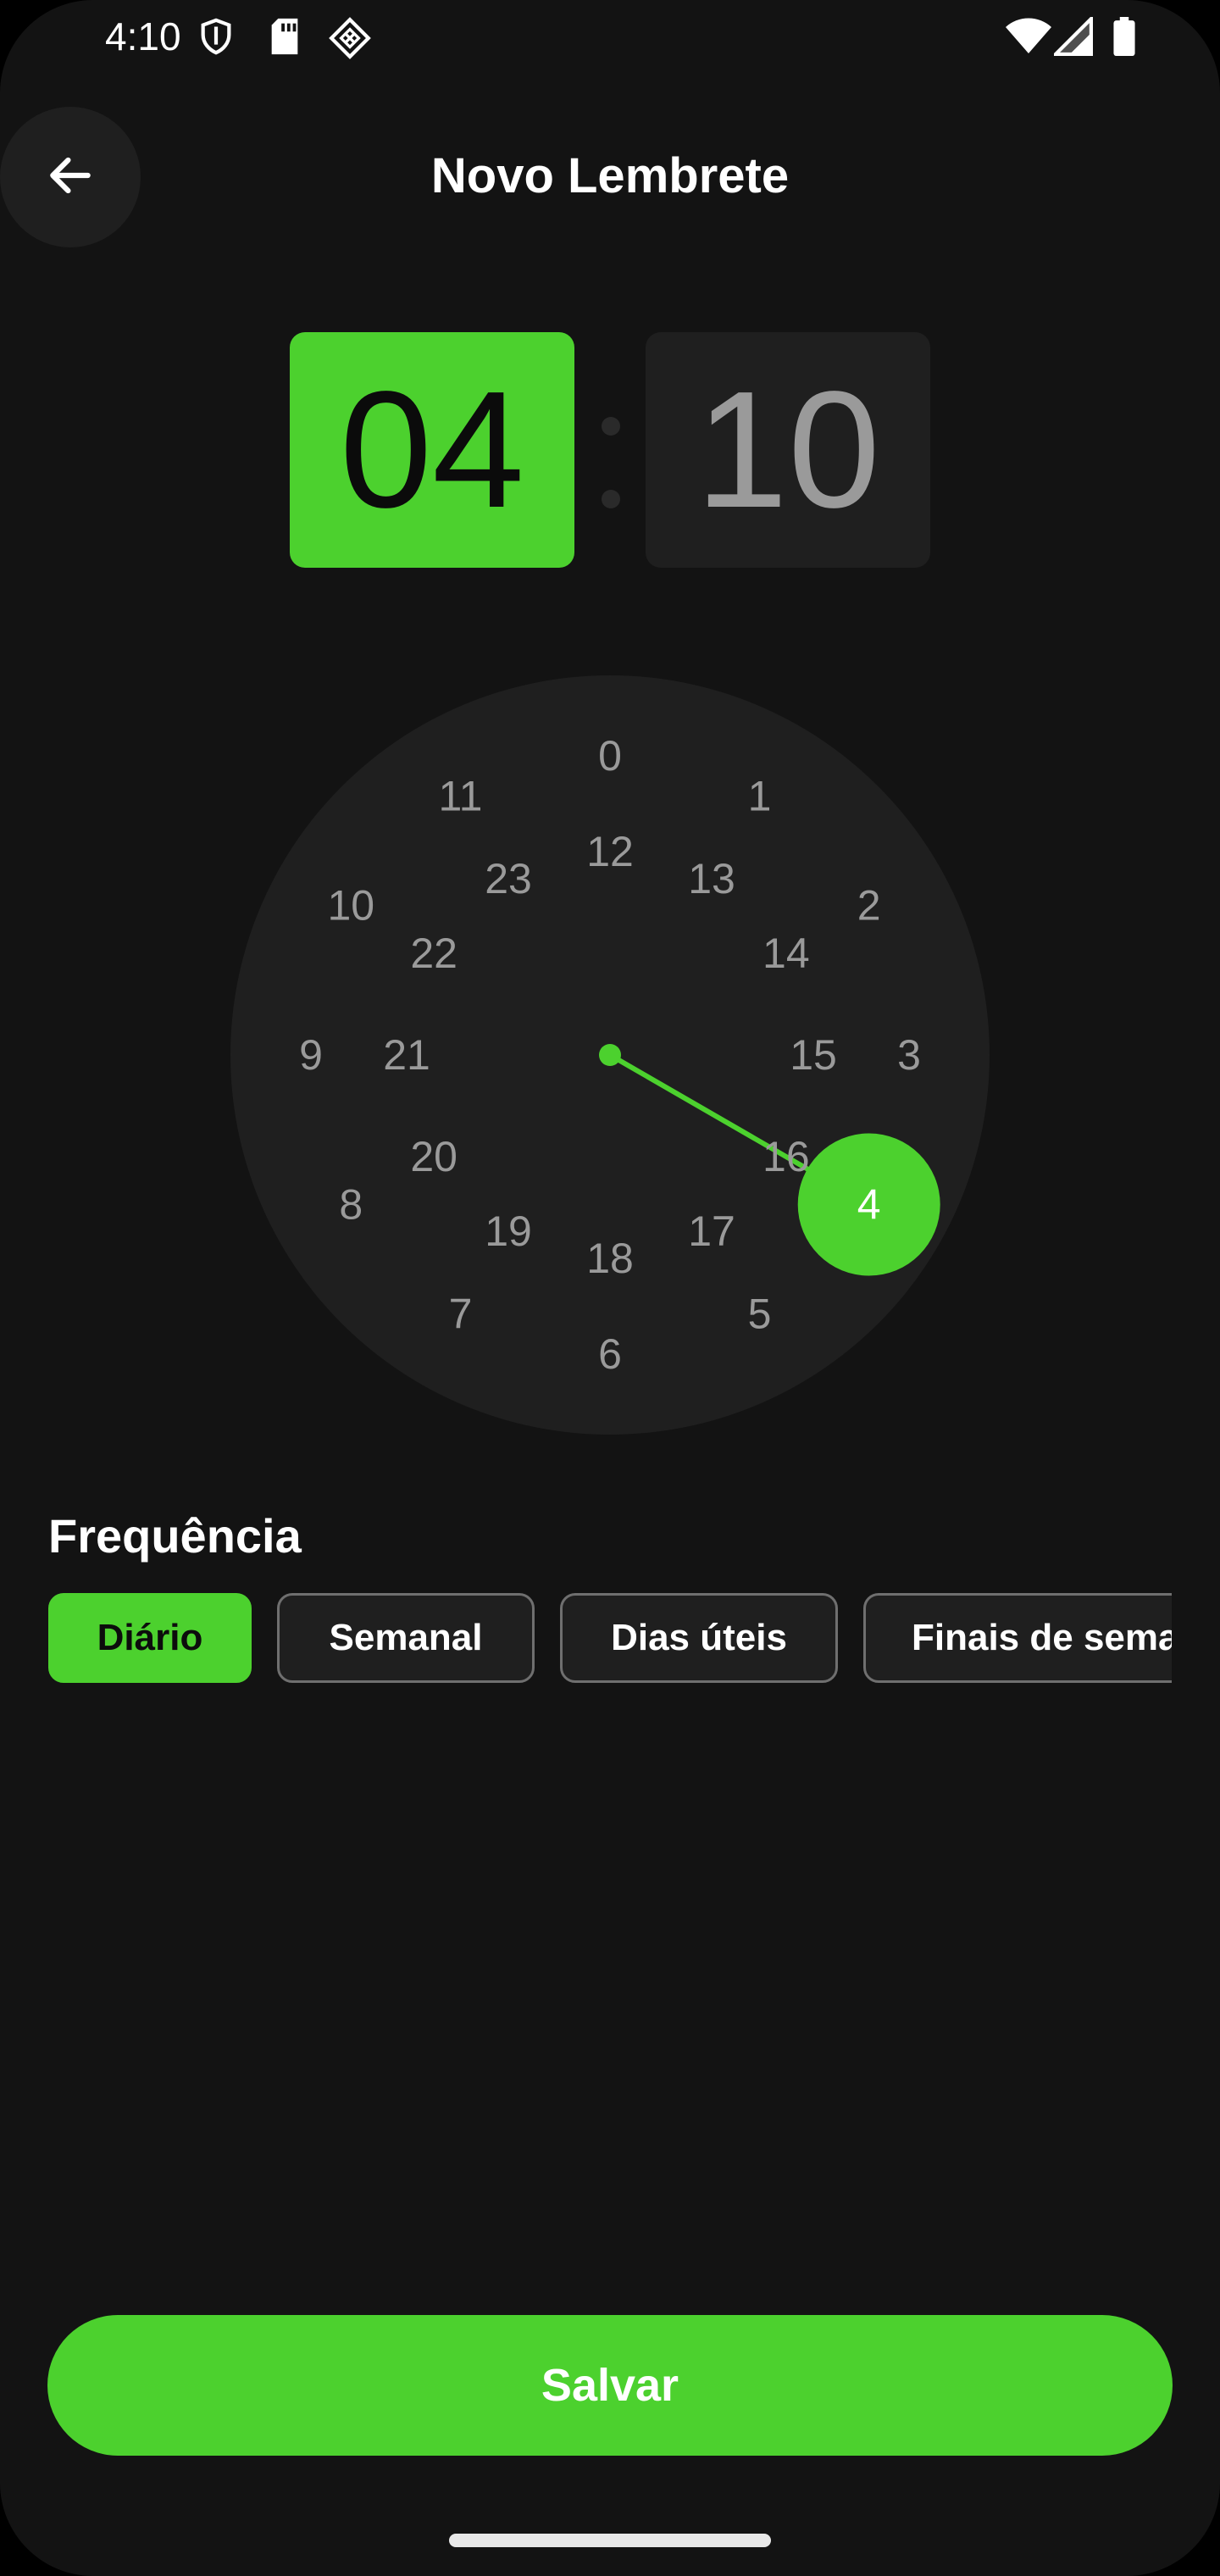 Image resolution: width=1220 pixels, height=2576 pixels. Describe the element at coordinates (786, 1156) in the screenshot. I see `clock-number-inner: 16` at that location.